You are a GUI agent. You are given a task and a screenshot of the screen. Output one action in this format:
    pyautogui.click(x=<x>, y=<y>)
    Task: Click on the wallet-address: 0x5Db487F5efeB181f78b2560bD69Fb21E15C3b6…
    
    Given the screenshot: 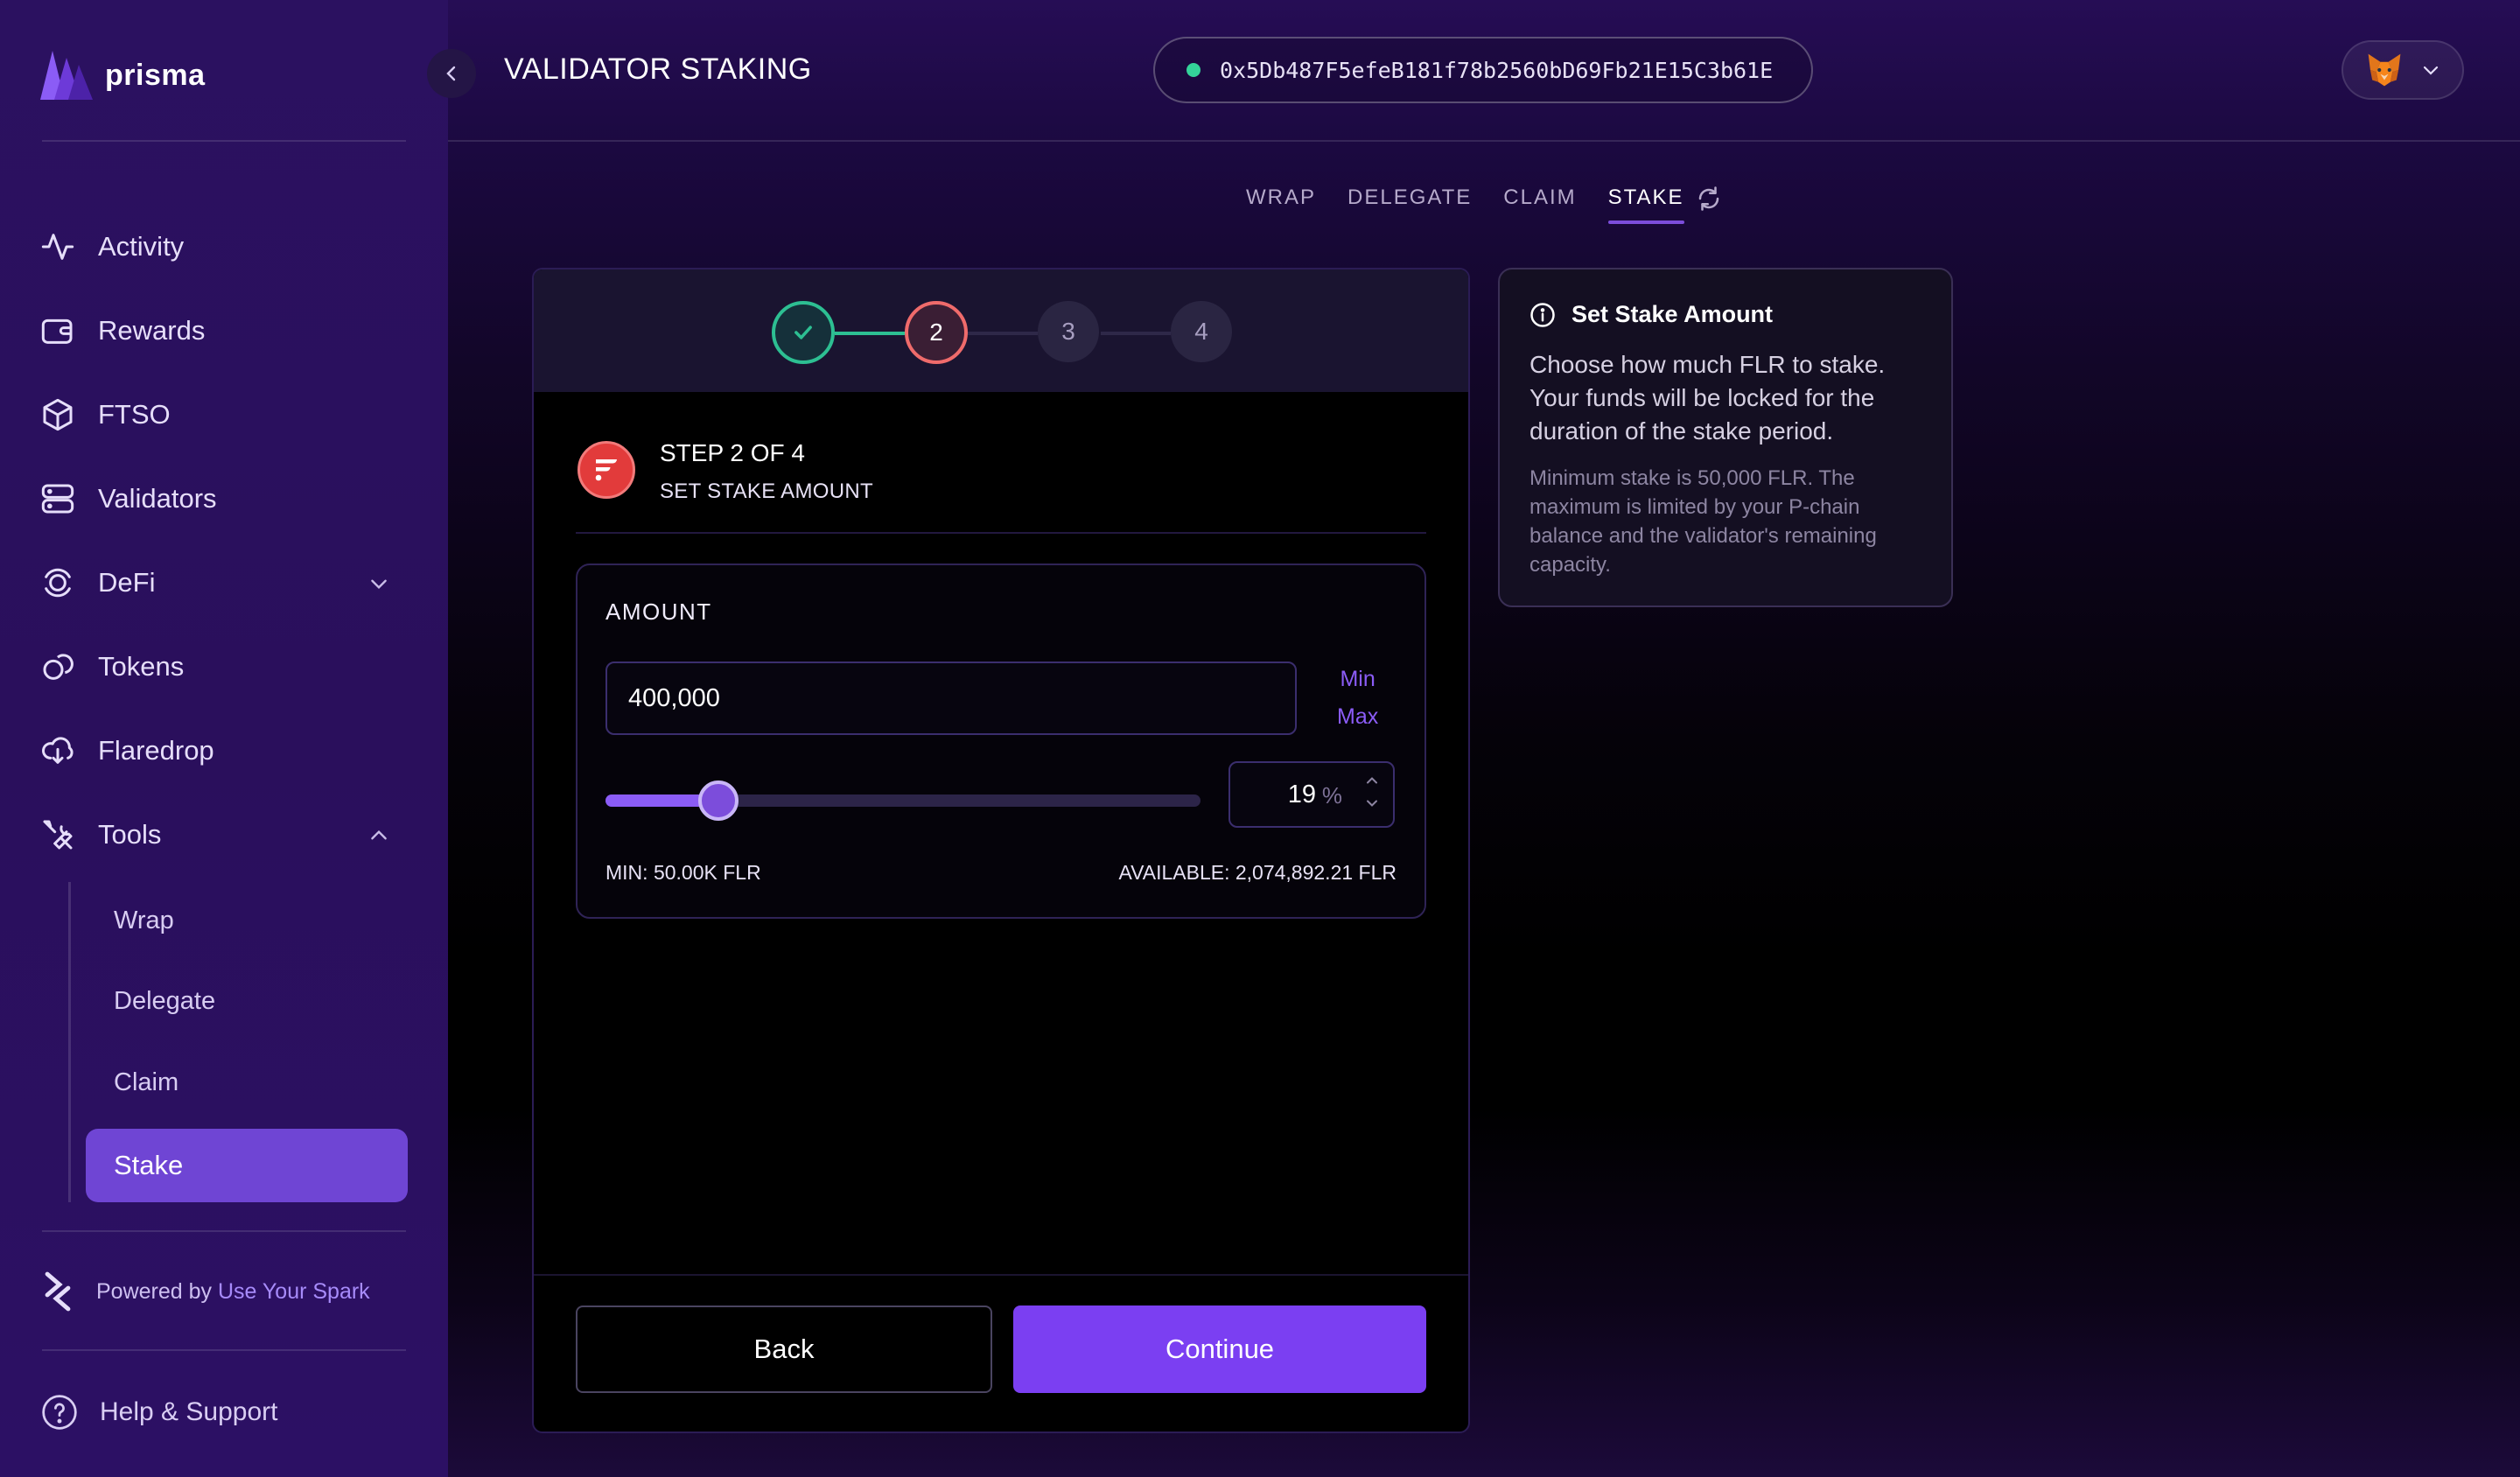 What is the action you would take?
    pyautogui.click(x=1497, y=70)
    